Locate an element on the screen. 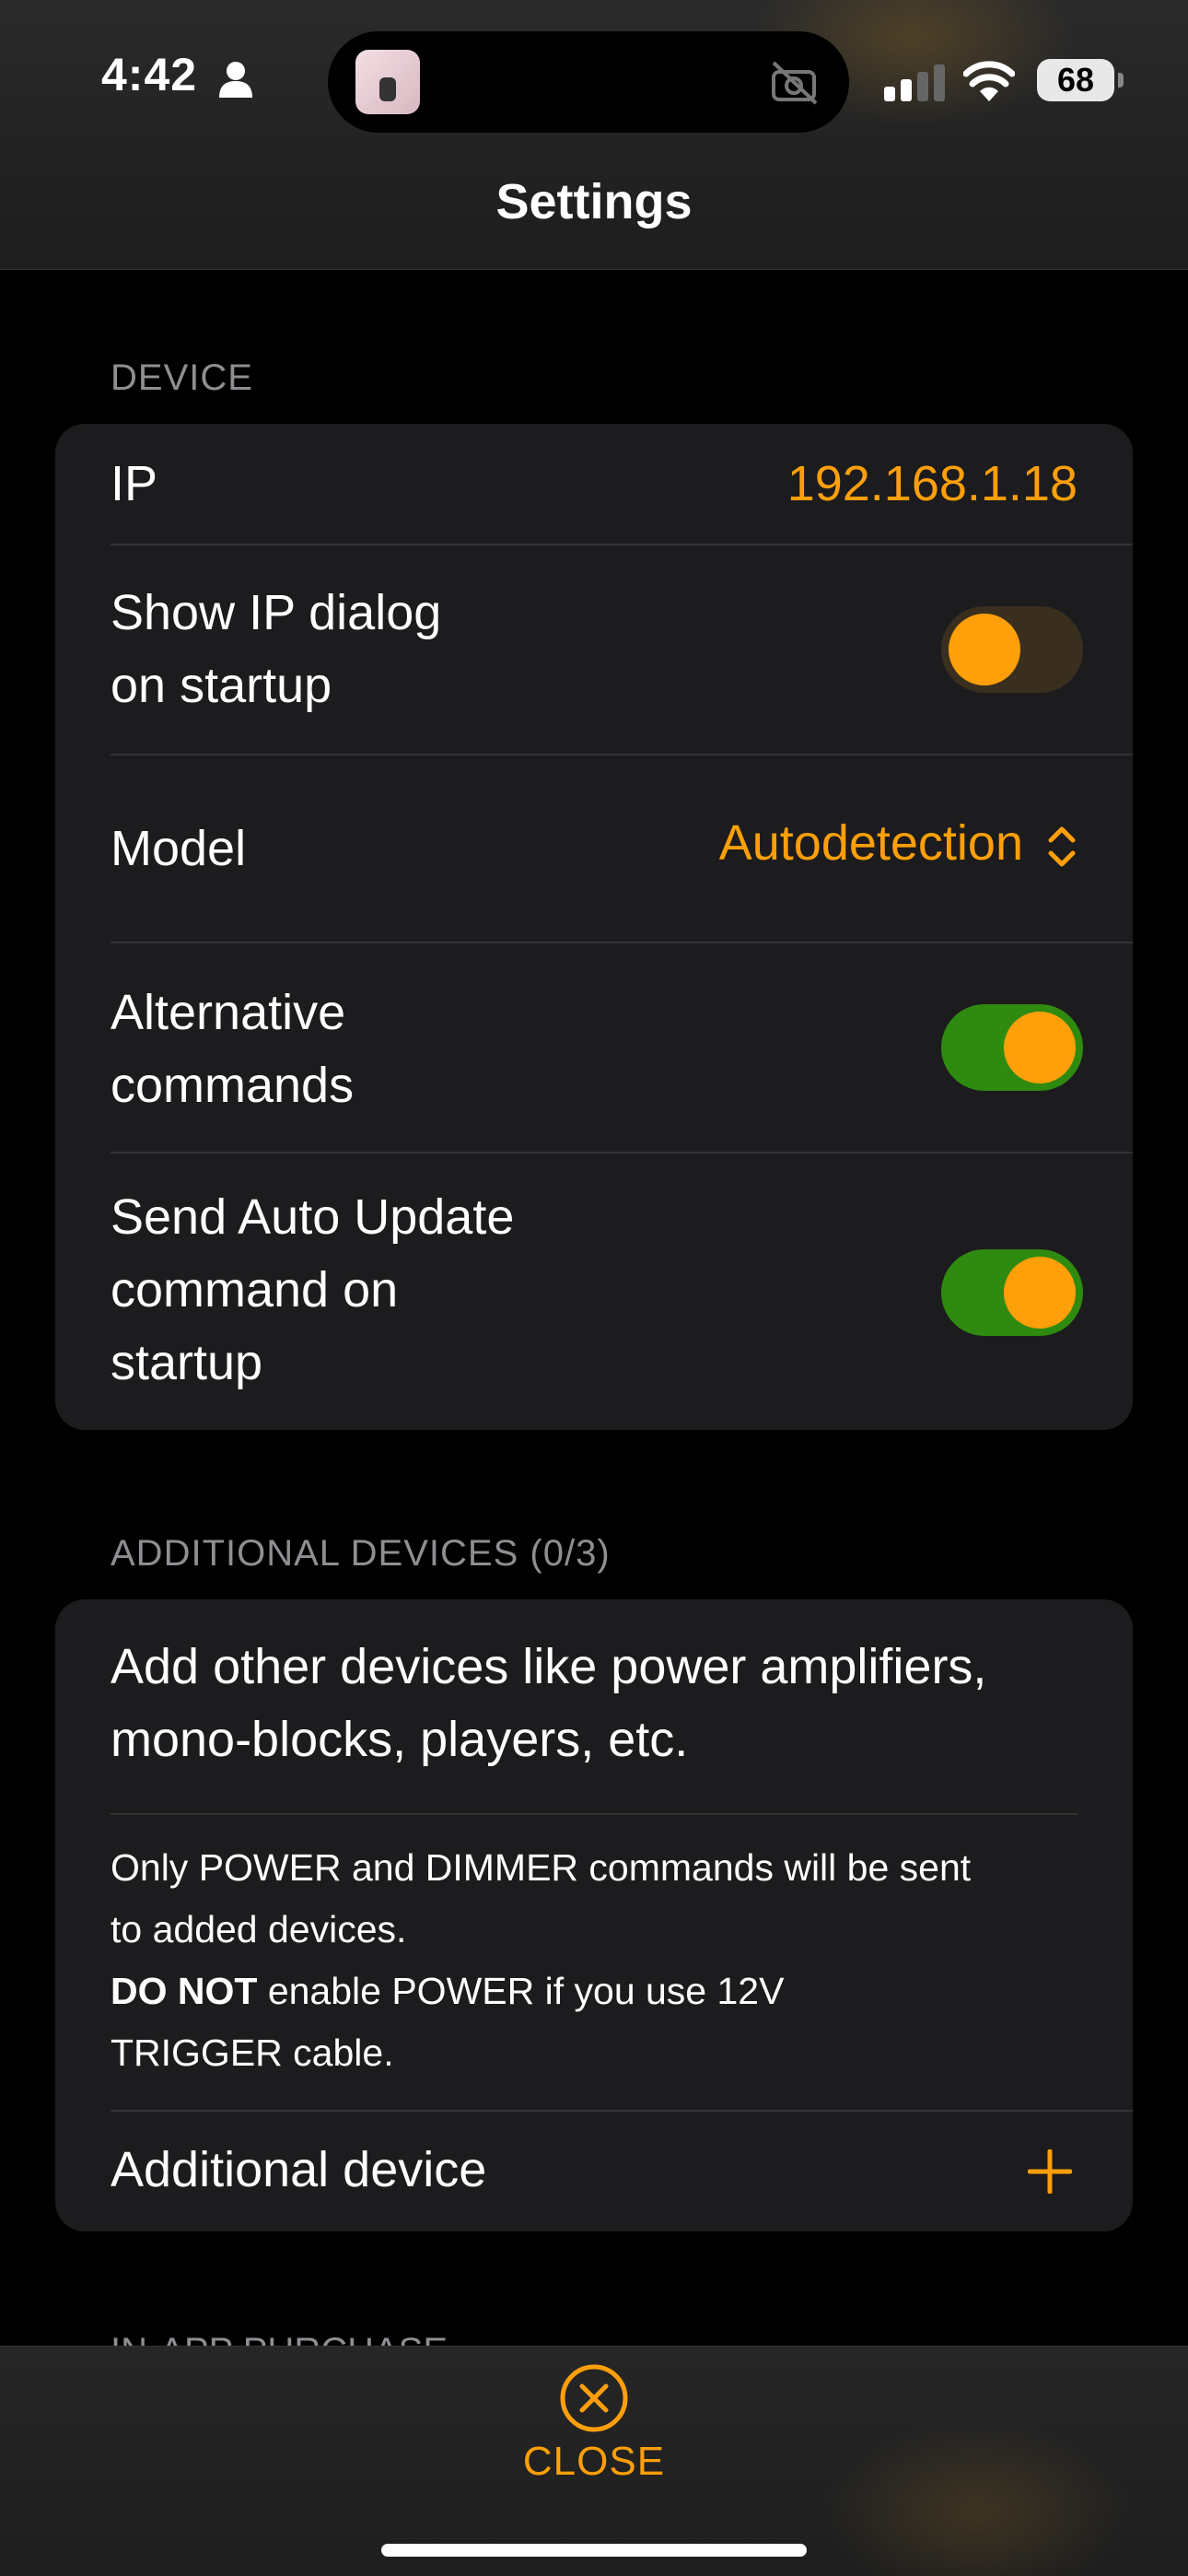 The width and height of the screenshot is (1188, 2576). model-picker: Autodetection is located at coordinates (898, 843).